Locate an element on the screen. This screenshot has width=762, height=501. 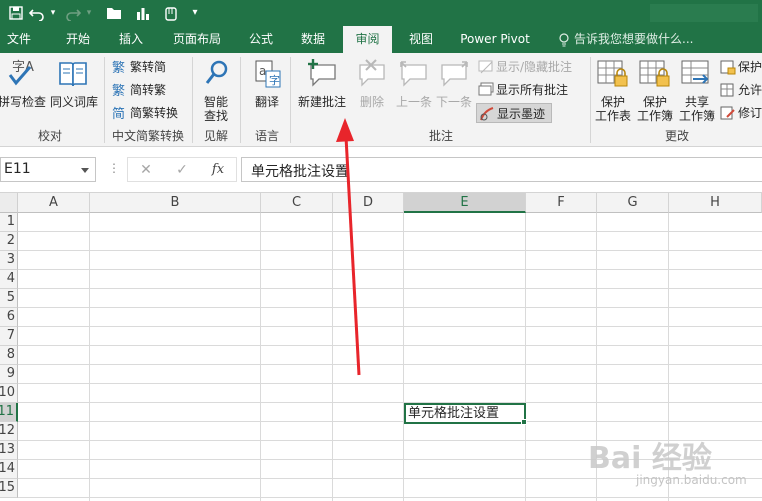
column-header-e: E is located at coordinates (465, 203).